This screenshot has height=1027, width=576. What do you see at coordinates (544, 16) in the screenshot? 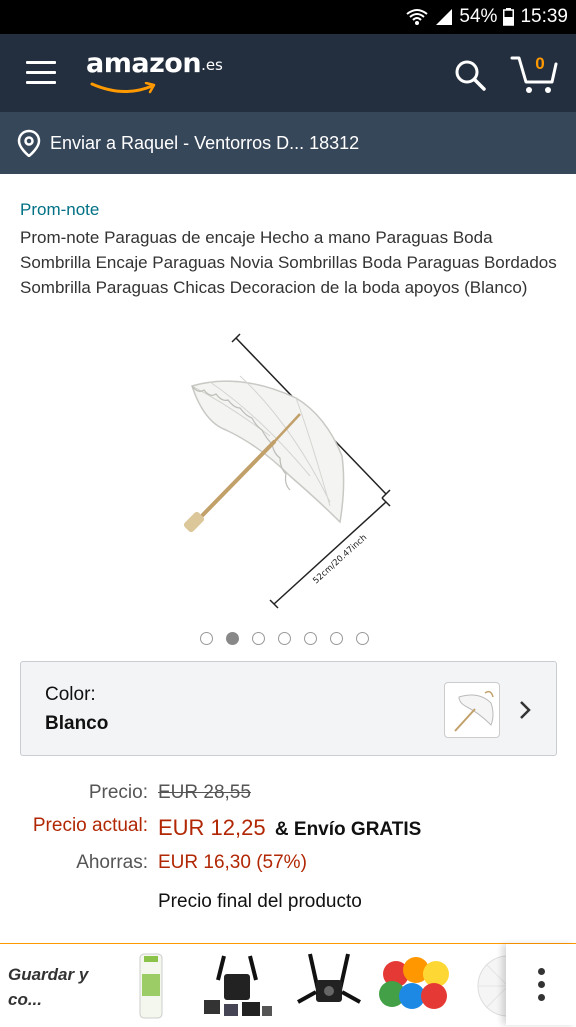
I see `clock: 15:39` at bounding box center [544, 16].